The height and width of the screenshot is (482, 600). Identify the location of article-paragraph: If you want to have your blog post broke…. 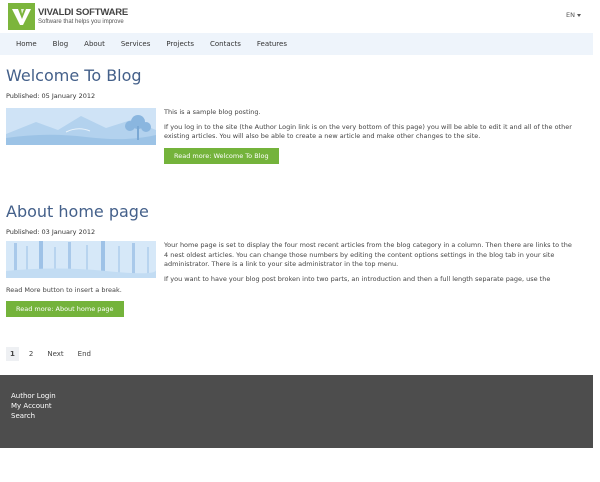
(357, 278).